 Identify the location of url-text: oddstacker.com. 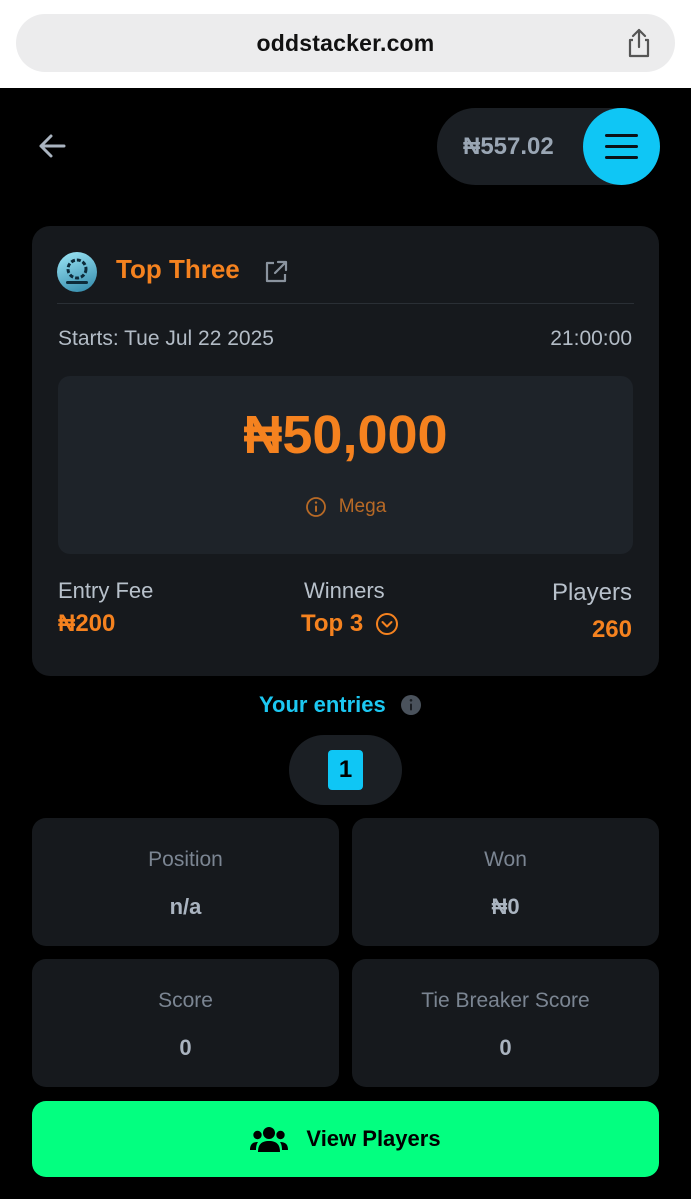
(345, 42).